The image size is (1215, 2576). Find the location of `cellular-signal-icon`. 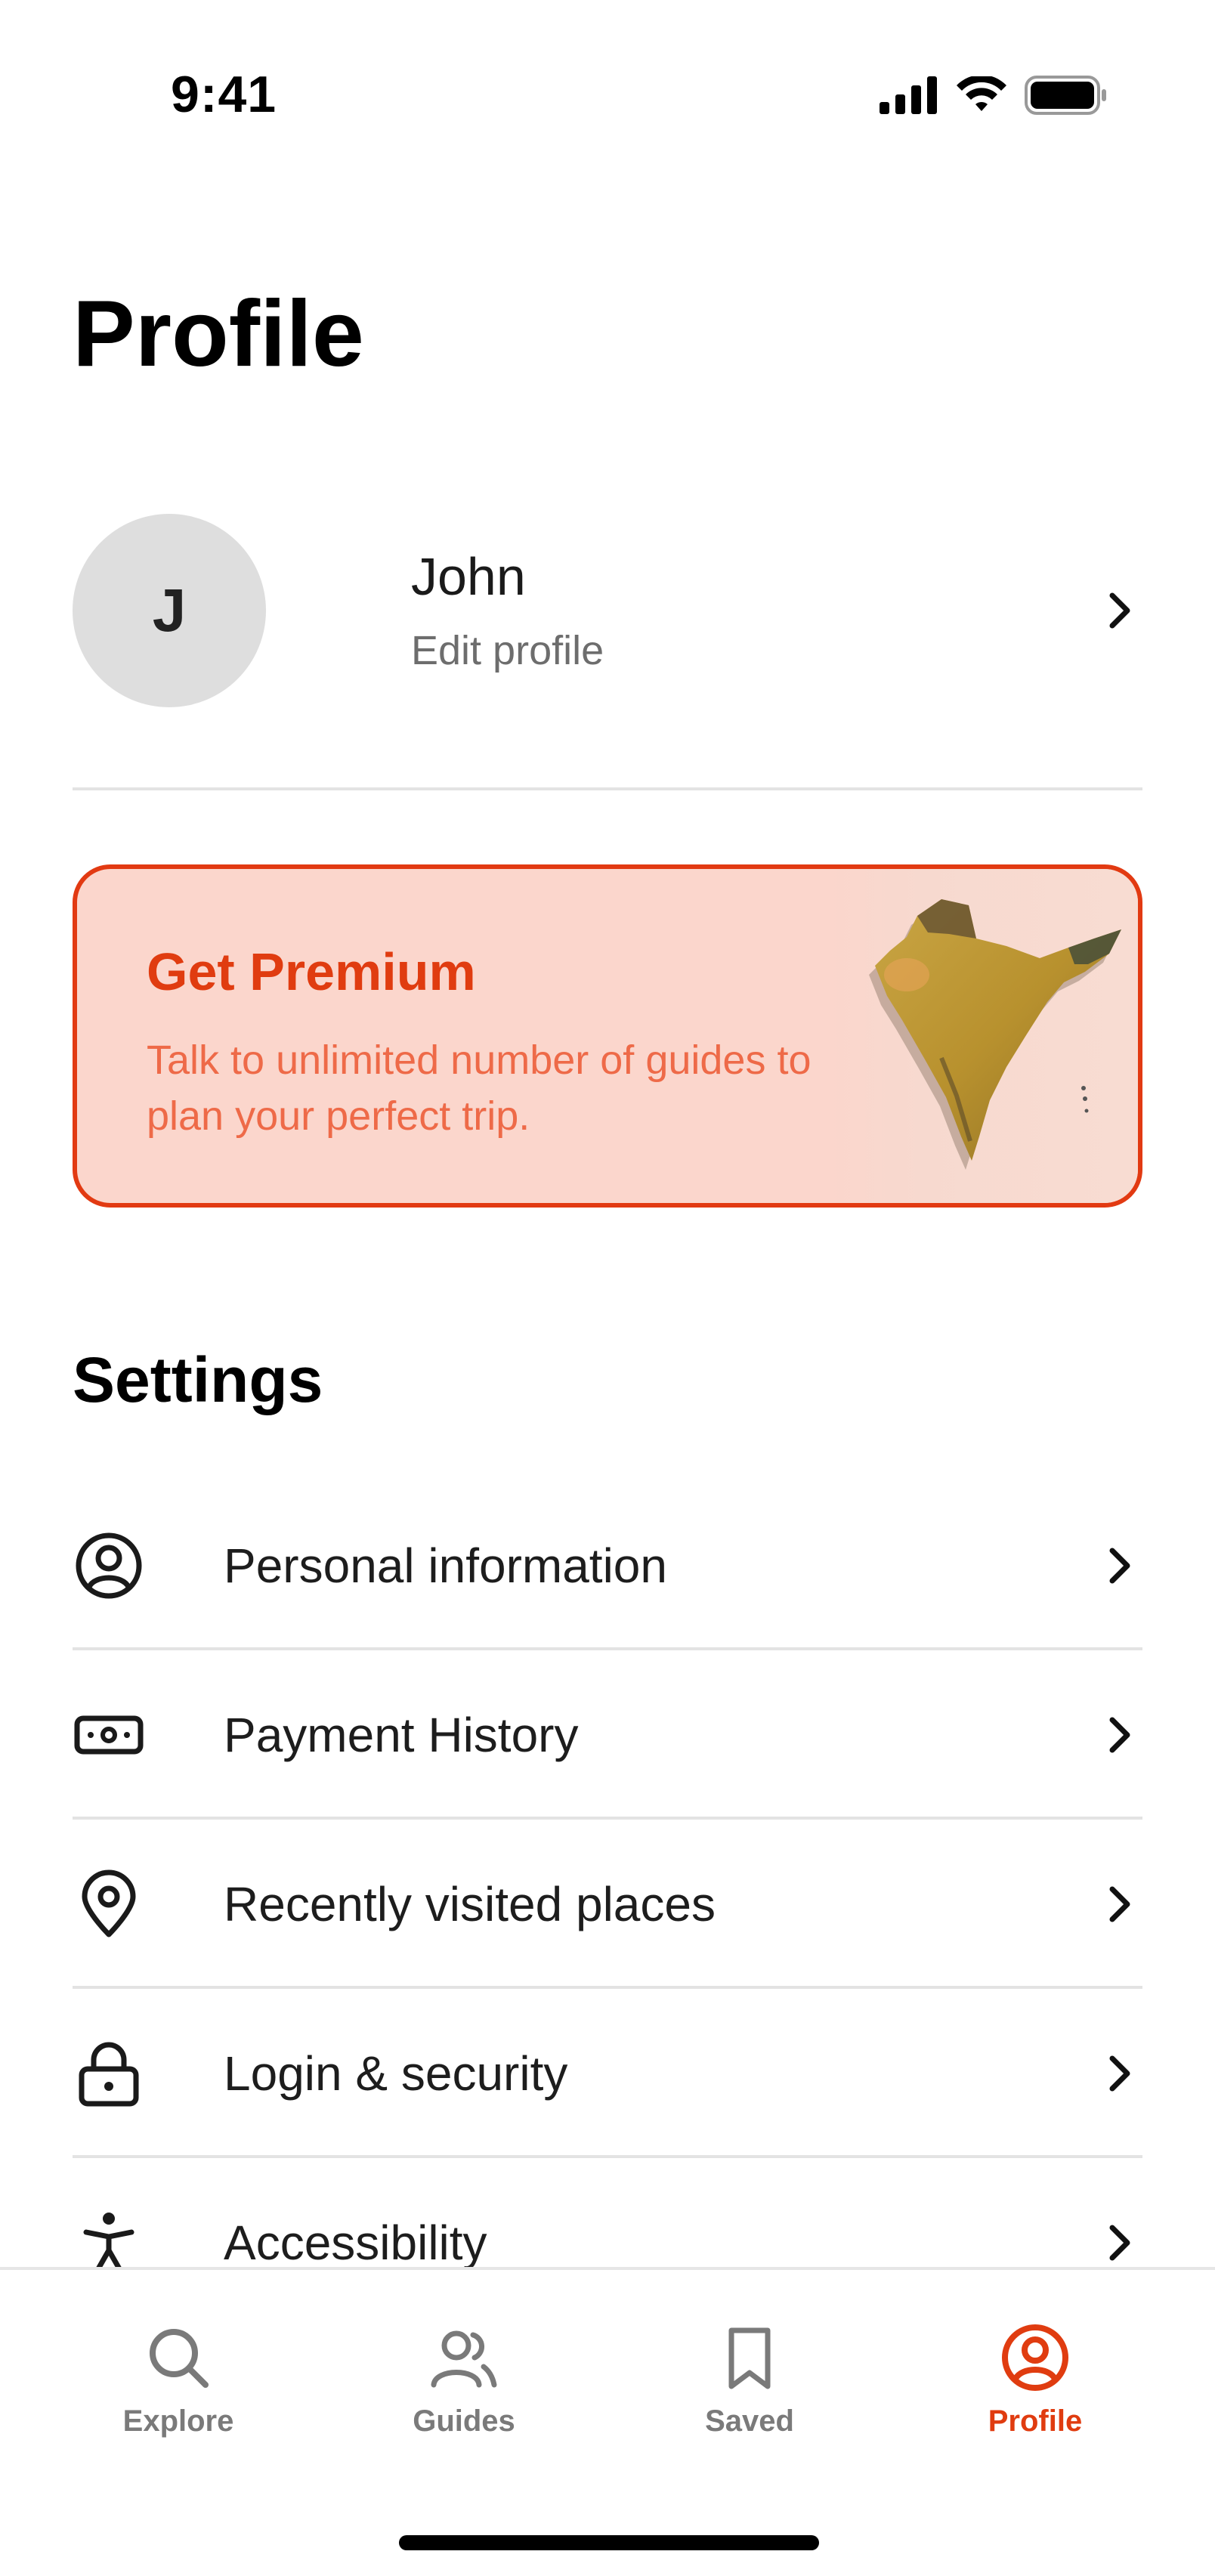

cellular-signal-icon is located at coordinates (908, 95).